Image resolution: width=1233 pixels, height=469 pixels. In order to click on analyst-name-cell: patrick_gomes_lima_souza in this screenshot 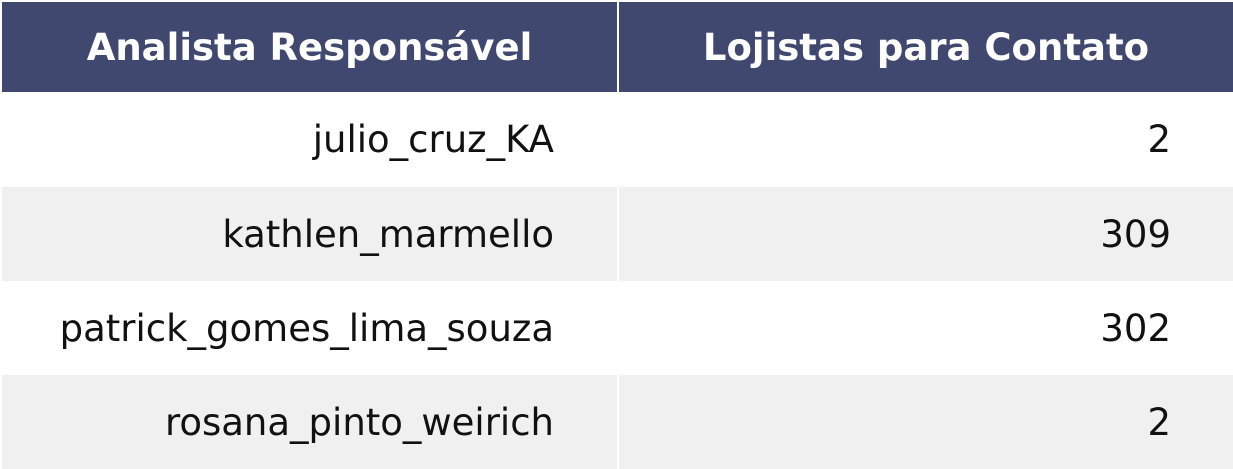, I will do `click(309, 328)`.